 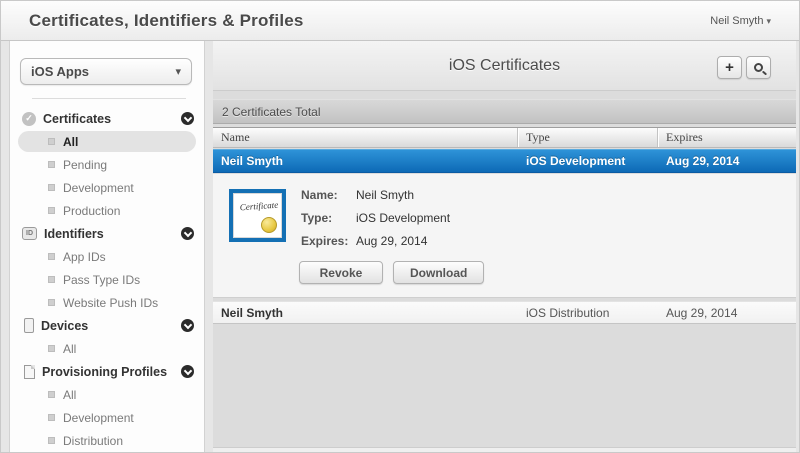 I want to click on sidebar-section-provisioning-profiles: Provisioning Profiles, so click(x=107, y=371).